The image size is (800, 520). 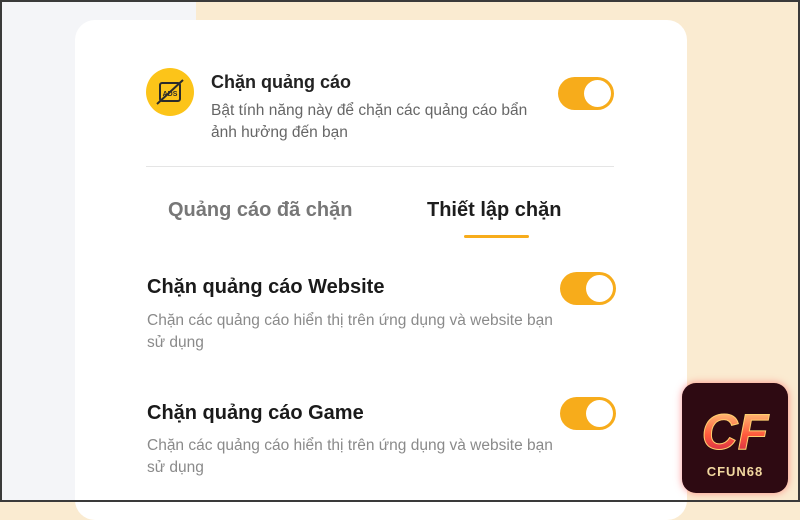 I want to click on divider, so click(x=380, y=166).